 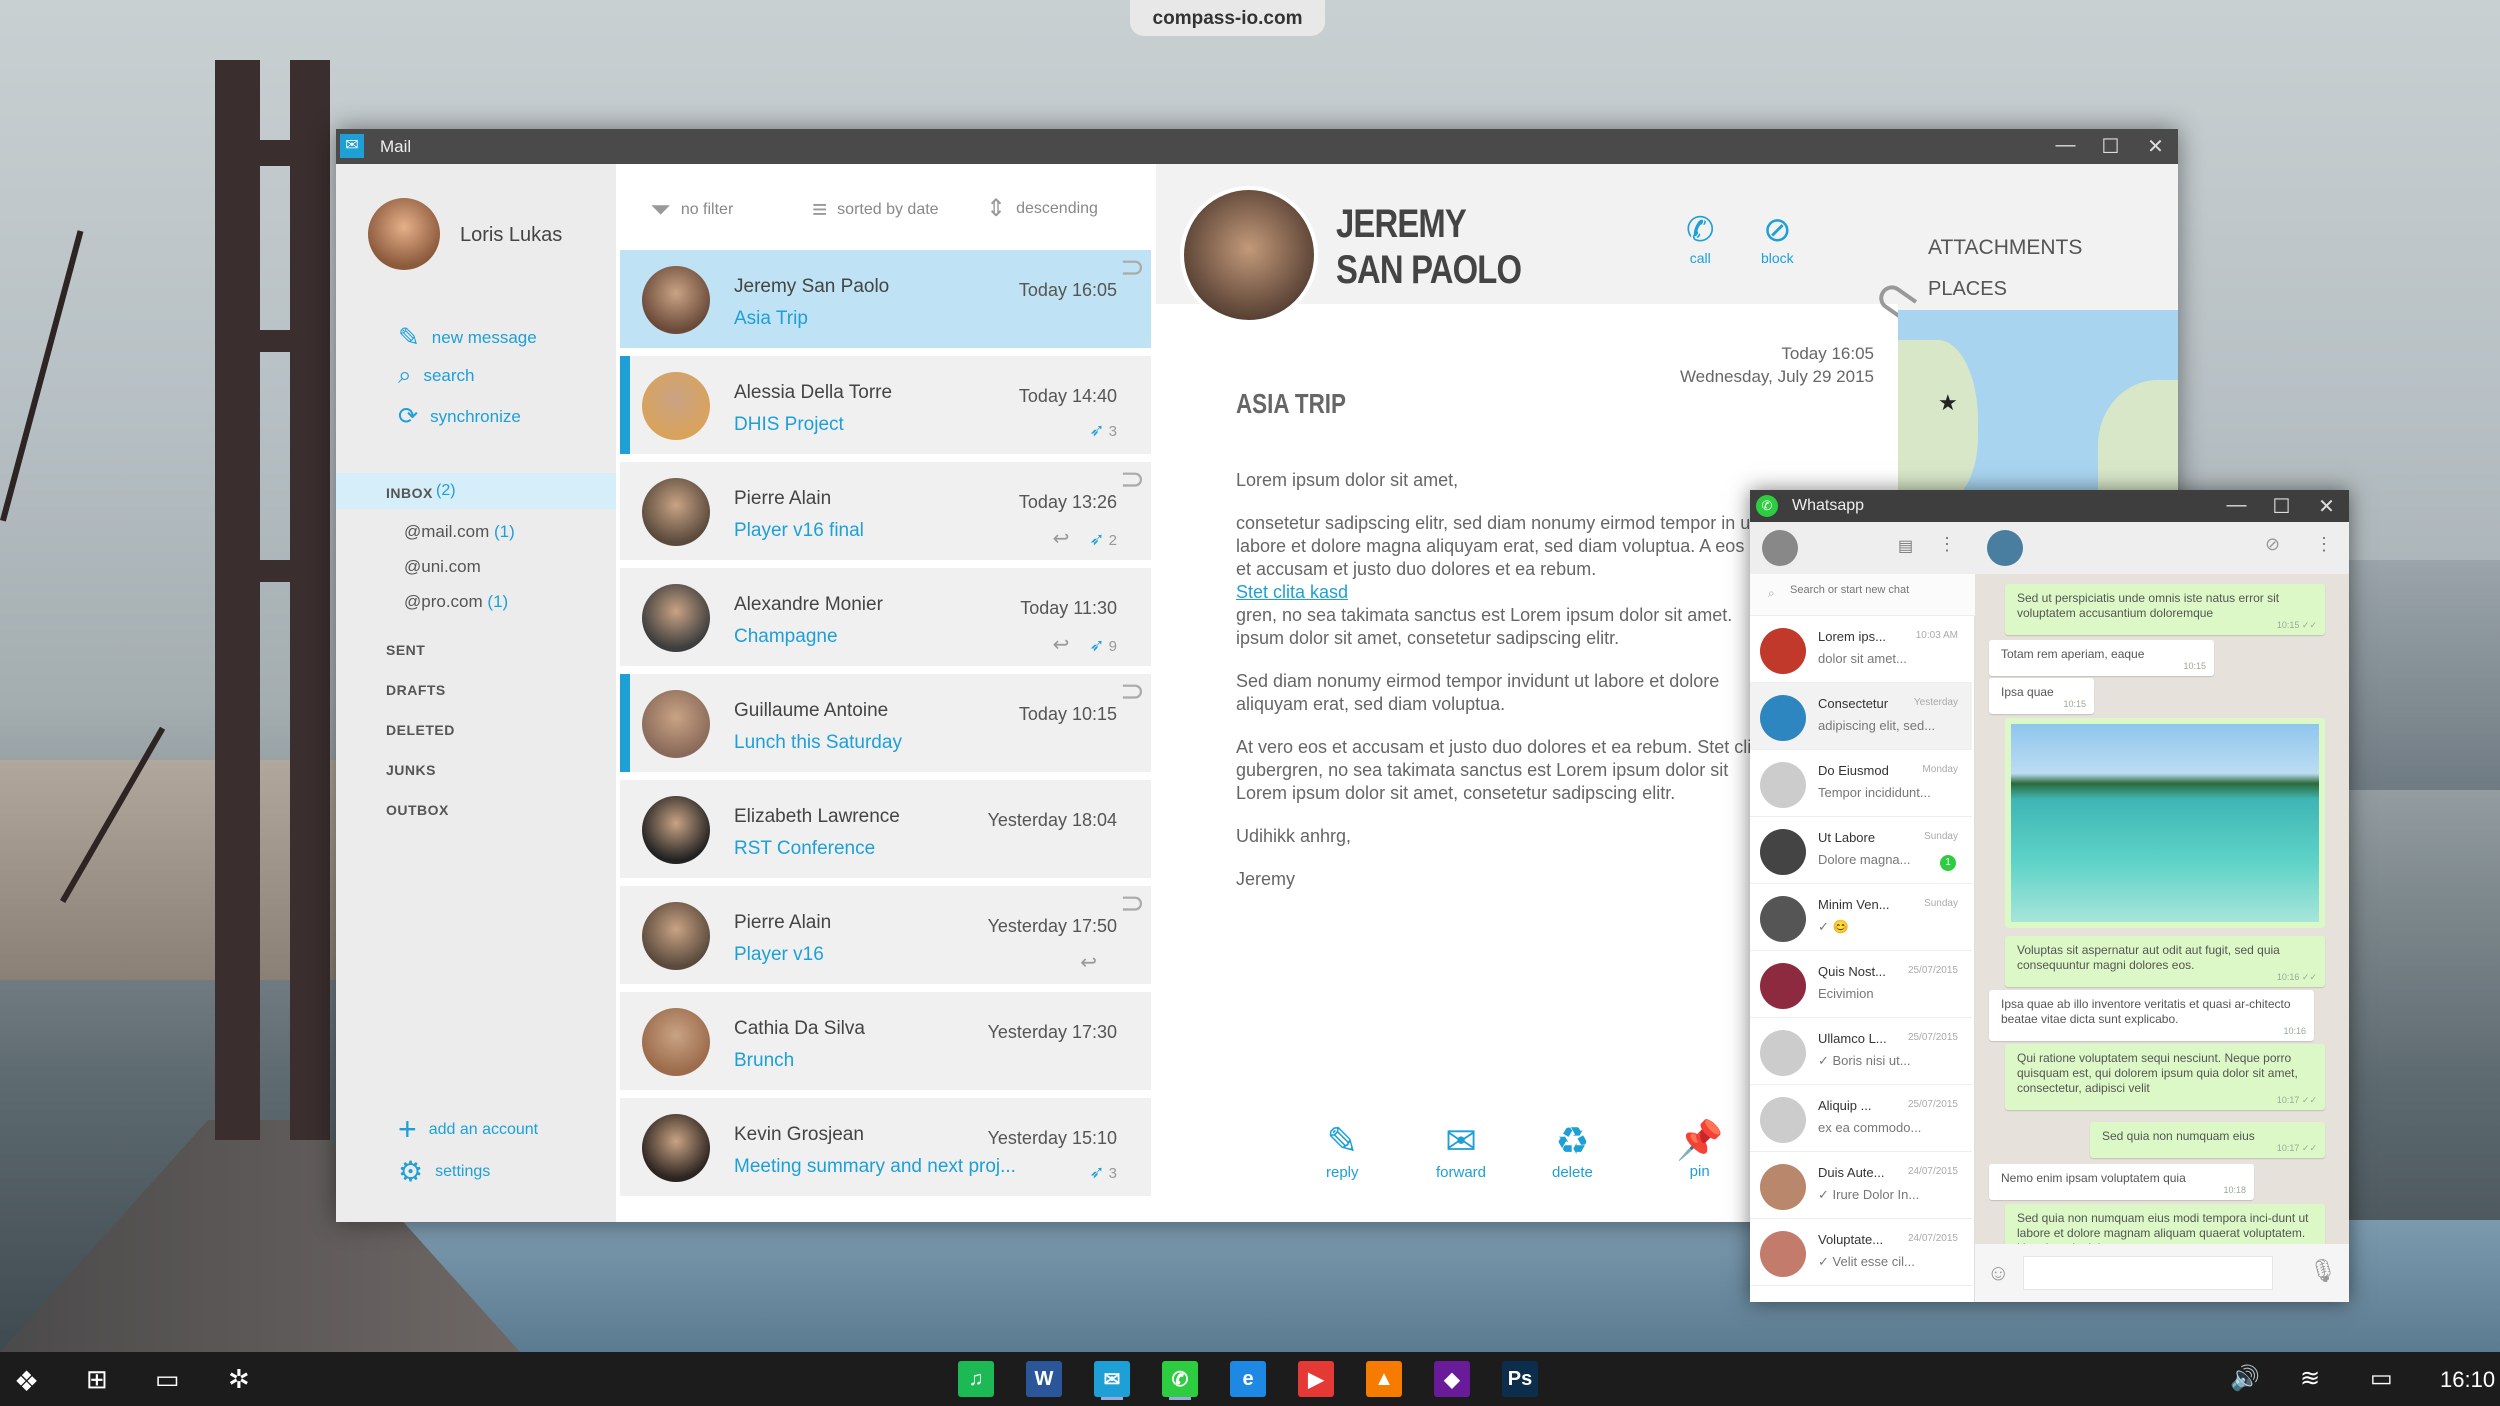 What do you see at coordinates (436, 376) in the screenshot?
I see `search-action: ⌕ search` at bounding box center [436, 376].